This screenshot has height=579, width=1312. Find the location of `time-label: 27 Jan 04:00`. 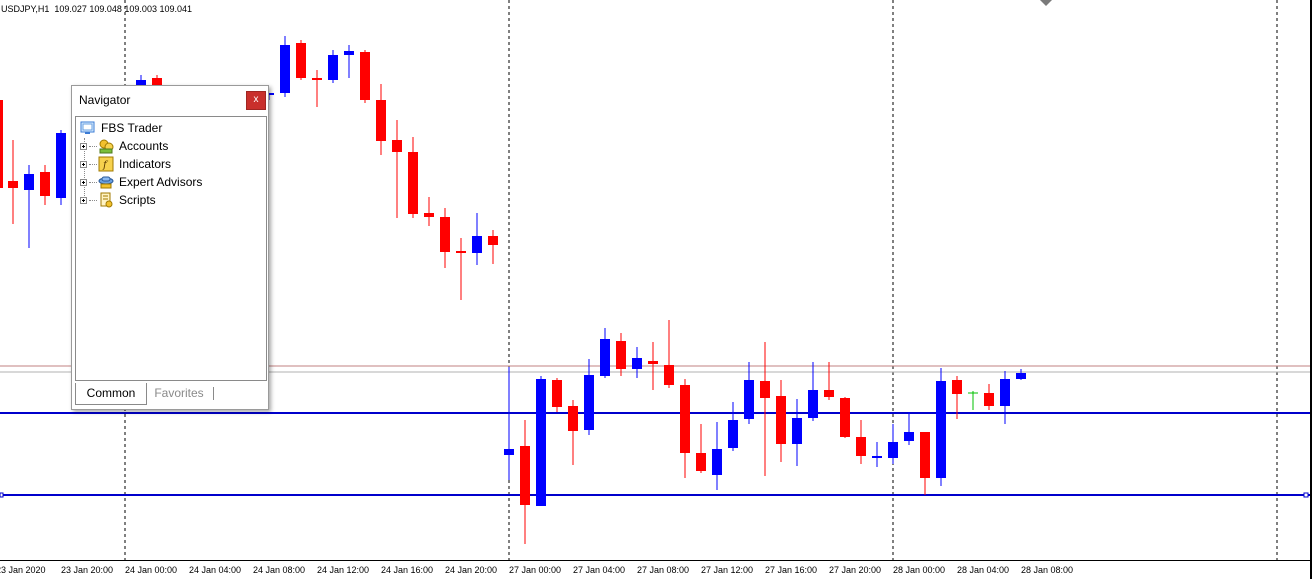

time-label: 27 Jan 04:00 is located at coordinates (599, 570).